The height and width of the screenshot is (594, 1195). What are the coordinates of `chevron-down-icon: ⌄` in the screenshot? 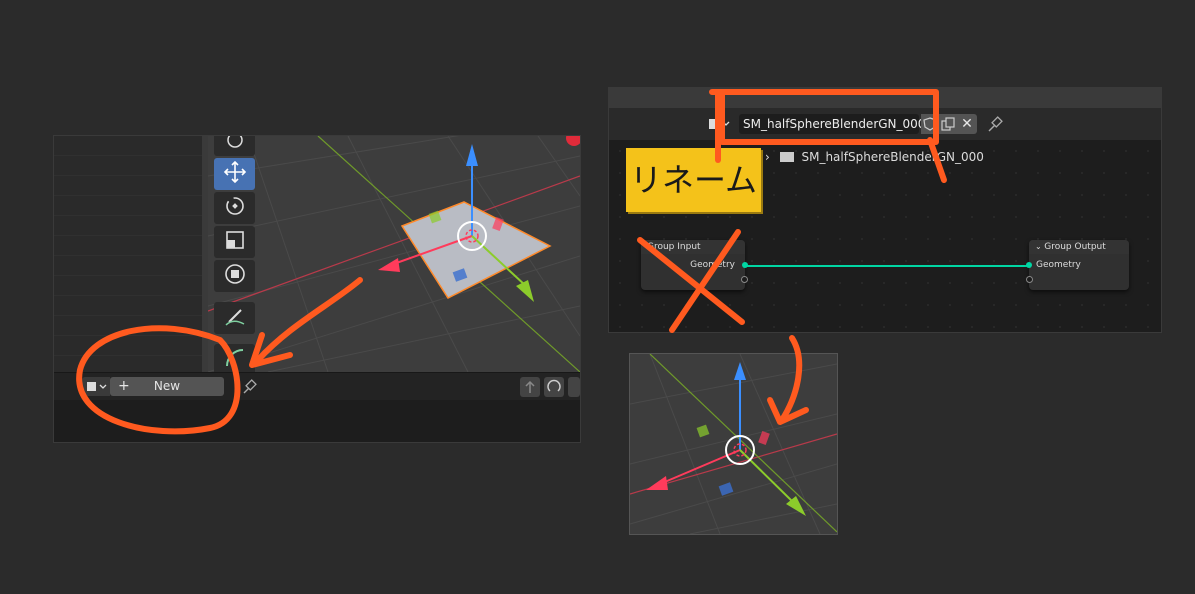 It's located at (1040, 246).